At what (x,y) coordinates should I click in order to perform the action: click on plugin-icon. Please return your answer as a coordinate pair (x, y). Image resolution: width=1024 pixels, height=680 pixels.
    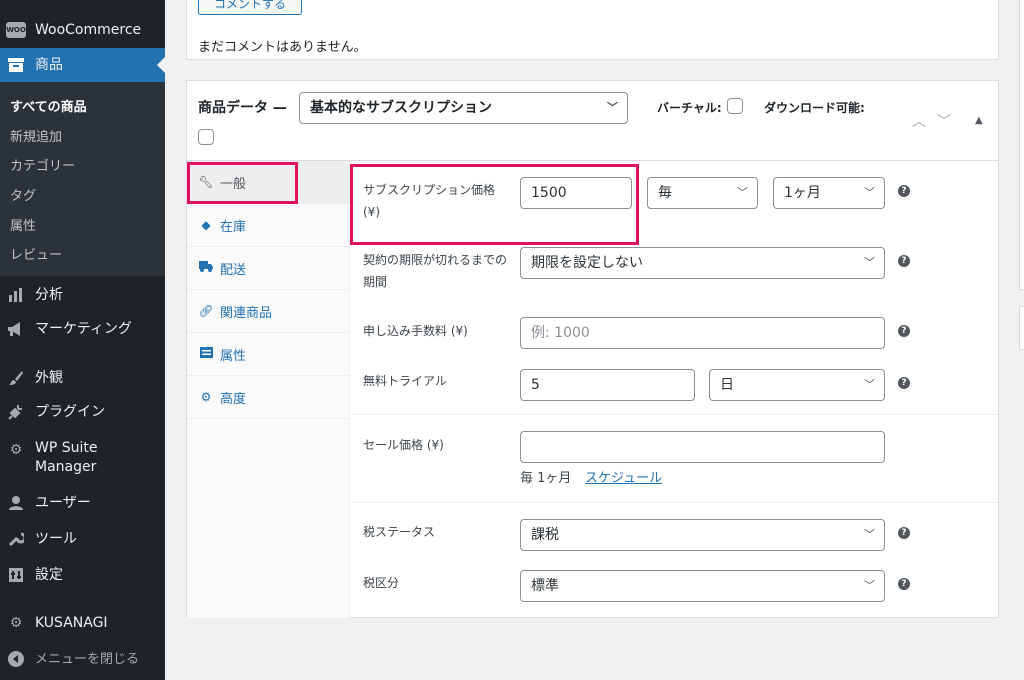
    Looking at the image, I should click on (16, 412).